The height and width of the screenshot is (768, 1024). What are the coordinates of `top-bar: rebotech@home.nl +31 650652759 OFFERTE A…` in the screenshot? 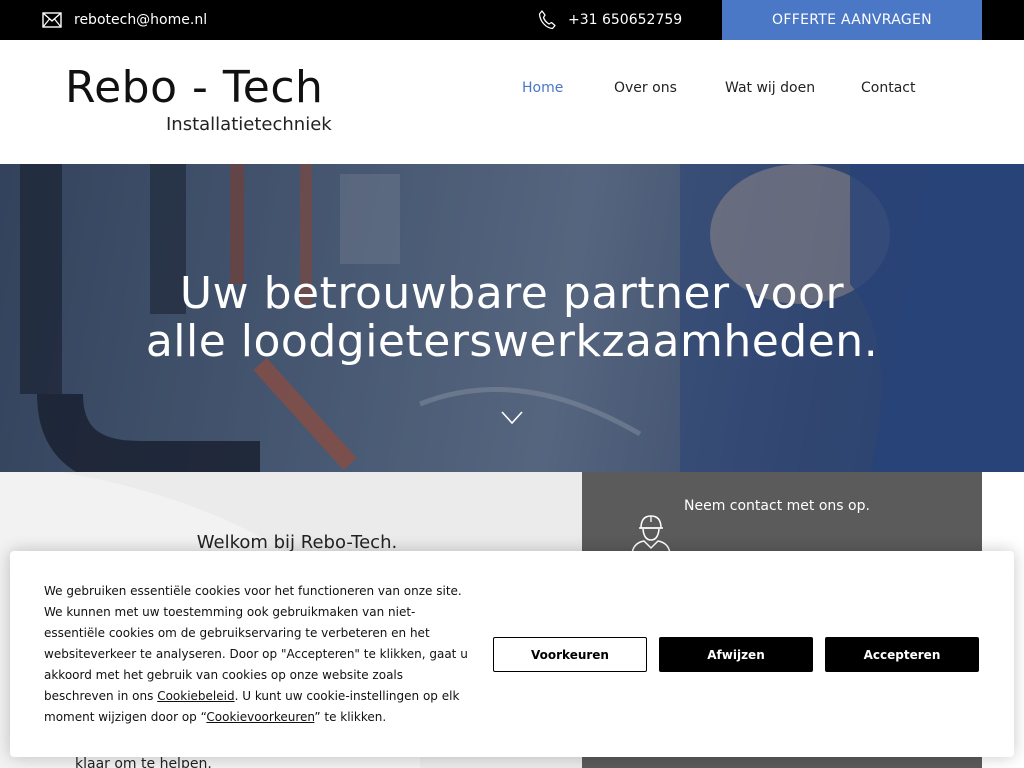 It's located at (512, 20).